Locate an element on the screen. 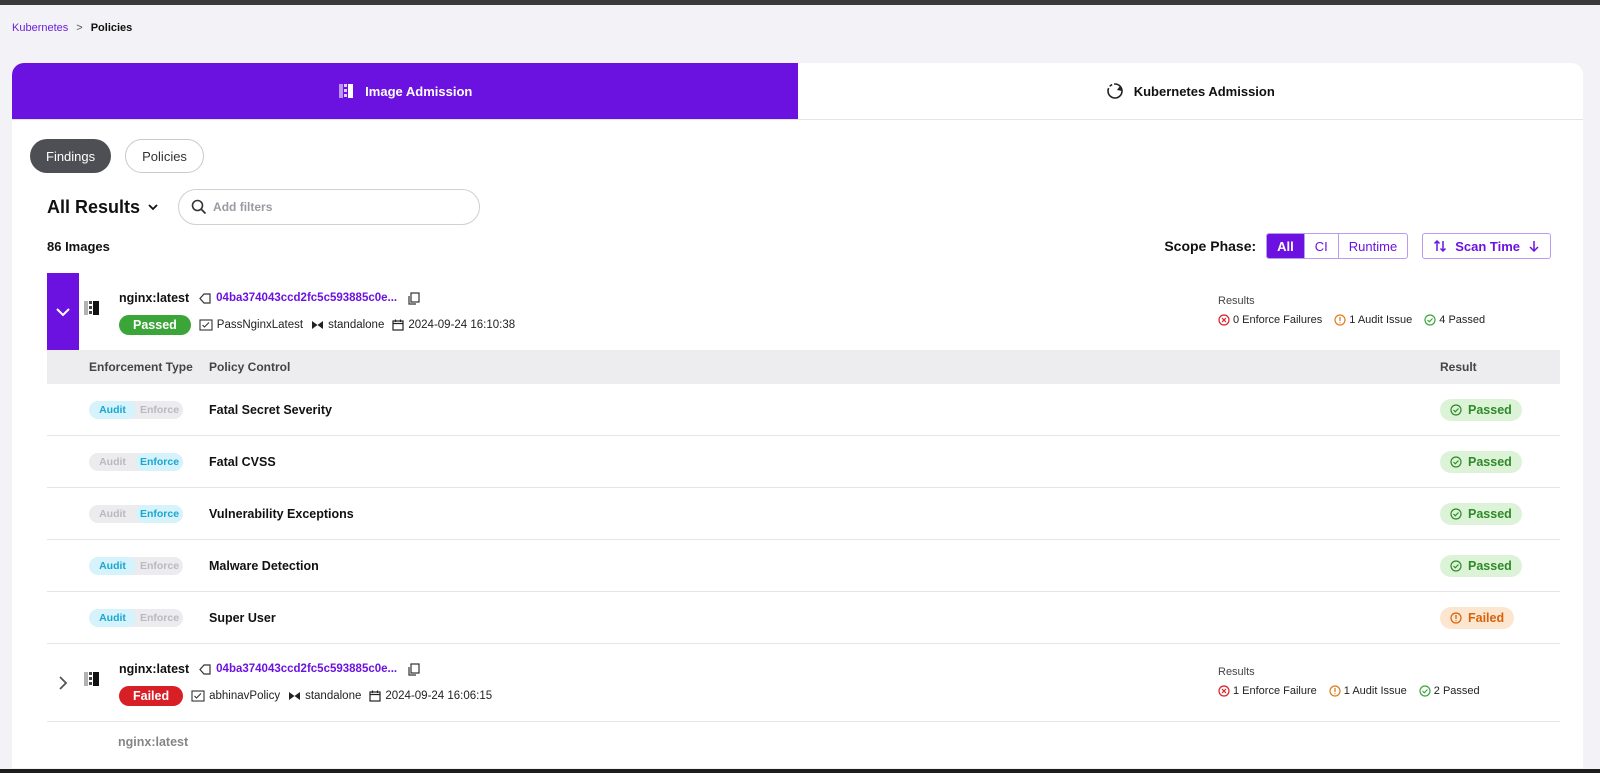 This screenshot has width=1600, height=773. control-row: Audit Enforce Malware Detection Passed is located at coordinates (803, 566).